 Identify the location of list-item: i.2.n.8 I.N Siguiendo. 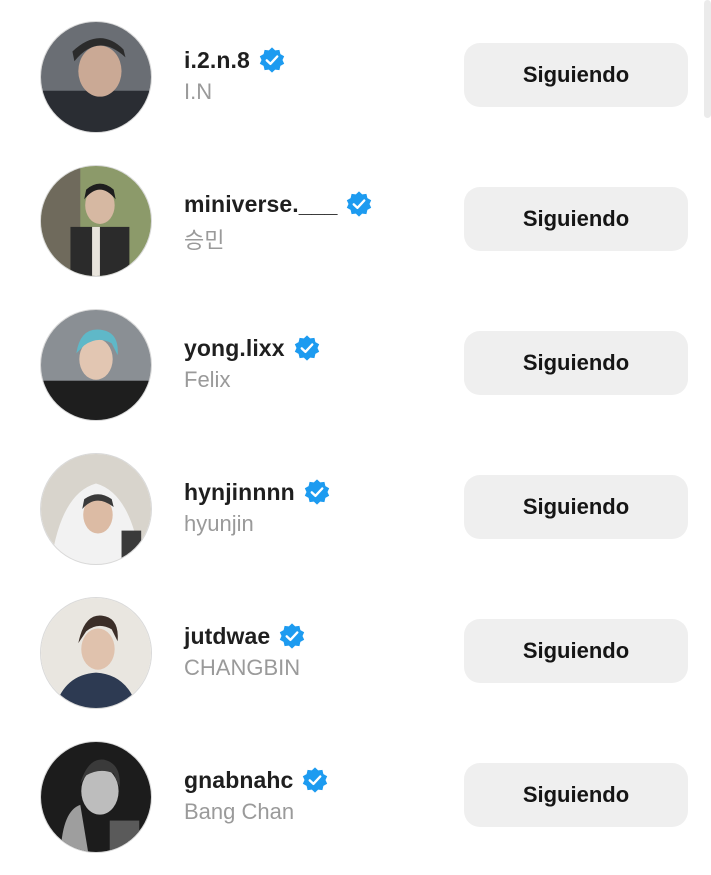
(355, 77).